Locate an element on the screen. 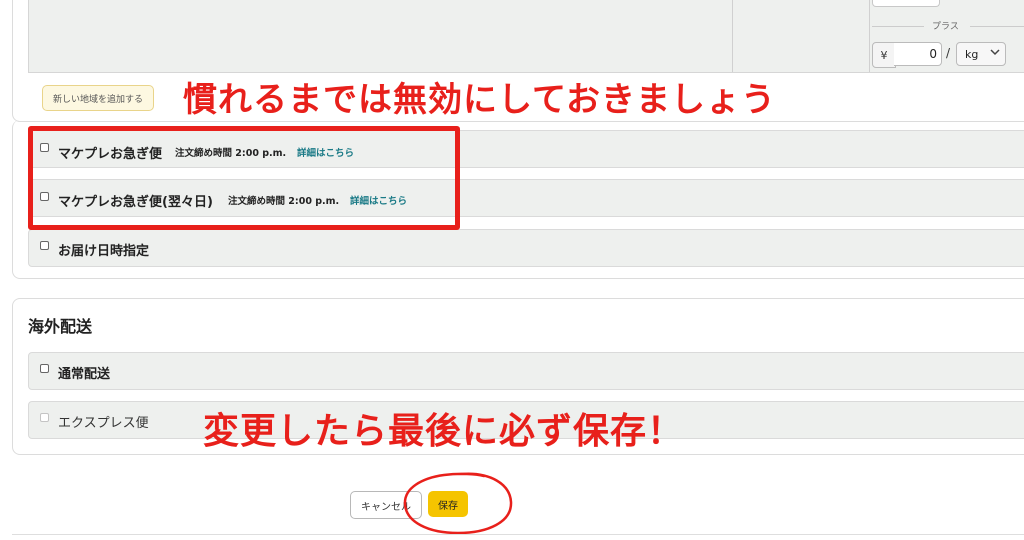  currency-prefix: ¥ is located at coordinates (884, 55).